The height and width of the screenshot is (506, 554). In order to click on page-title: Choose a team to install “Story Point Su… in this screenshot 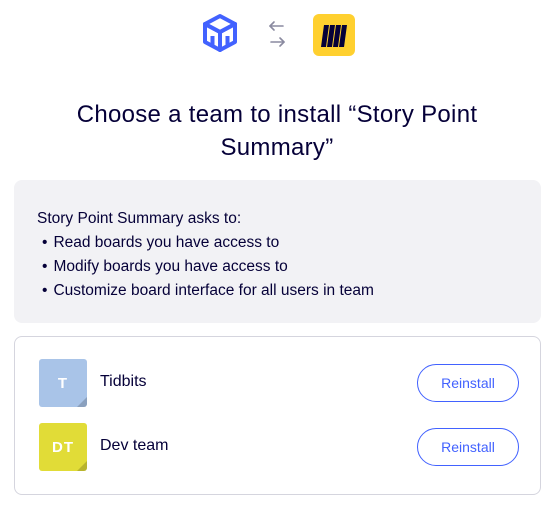, I will do `click(277, 131)`.